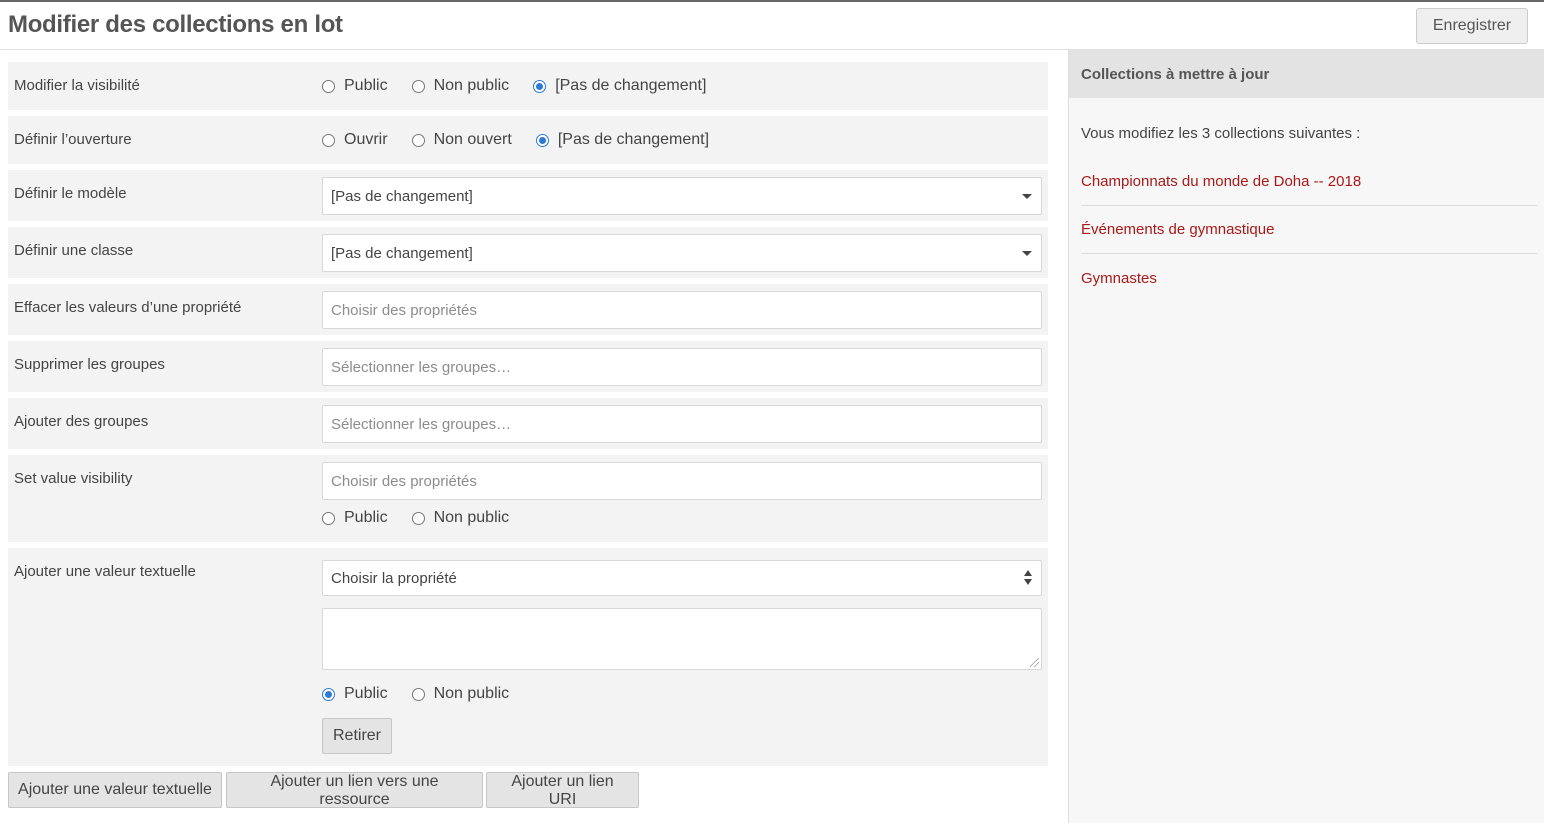 This screenshot has height=823, width=1544. I want to click on property-select: Choisir la propriété, so click(682, 578).